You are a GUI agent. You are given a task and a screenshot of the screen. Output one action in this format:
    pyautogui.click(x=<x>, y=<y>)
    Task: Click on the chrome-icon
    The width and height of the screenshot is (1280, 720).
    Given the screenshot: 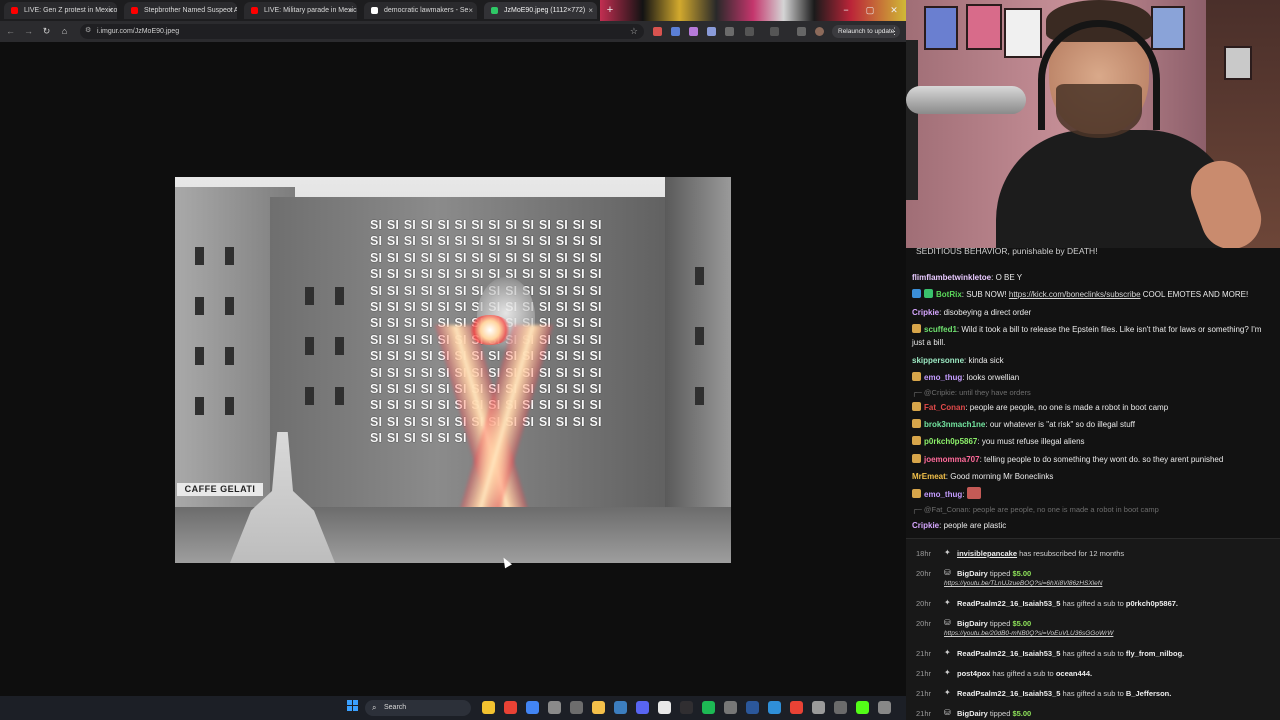 What is the action you would take?
    pyautogui.click(x=510, y=707)
    